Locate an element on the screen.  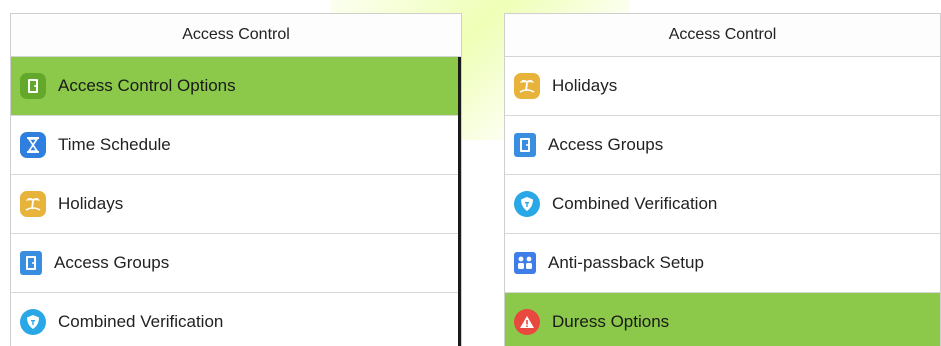
menu-item-label: Time Schedule is located at coordinates (114, 144).